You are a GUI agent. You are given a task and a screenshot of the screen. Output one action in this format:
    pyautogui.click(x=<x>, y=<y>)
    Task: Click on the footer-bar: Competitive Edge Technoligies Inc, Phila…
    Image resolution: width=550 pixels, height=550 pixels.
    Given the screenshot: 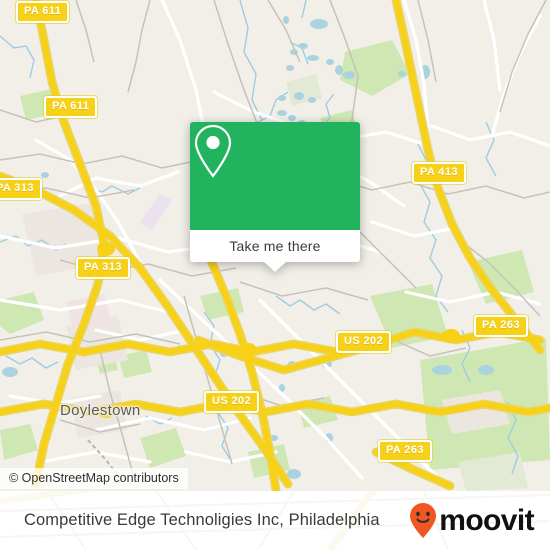 What is the action you would take?
    pyautogui.click(x=275, y=520)
    